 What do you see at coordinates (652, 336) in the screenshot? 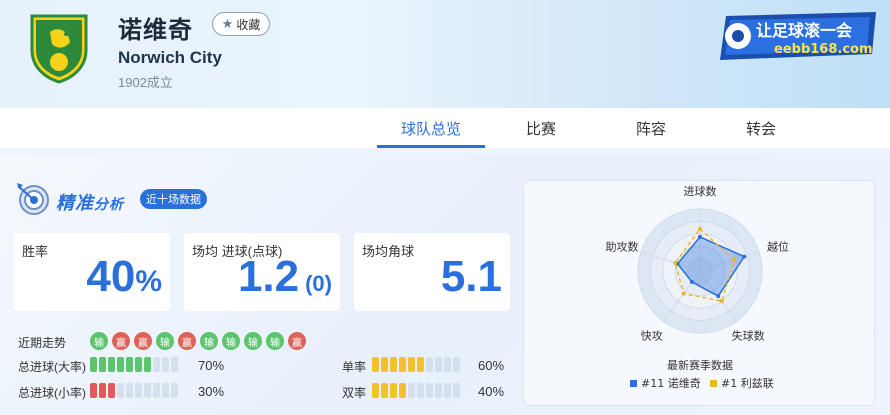
I see `radar-axis-label: 快攻` at bounding box center [652, 336].